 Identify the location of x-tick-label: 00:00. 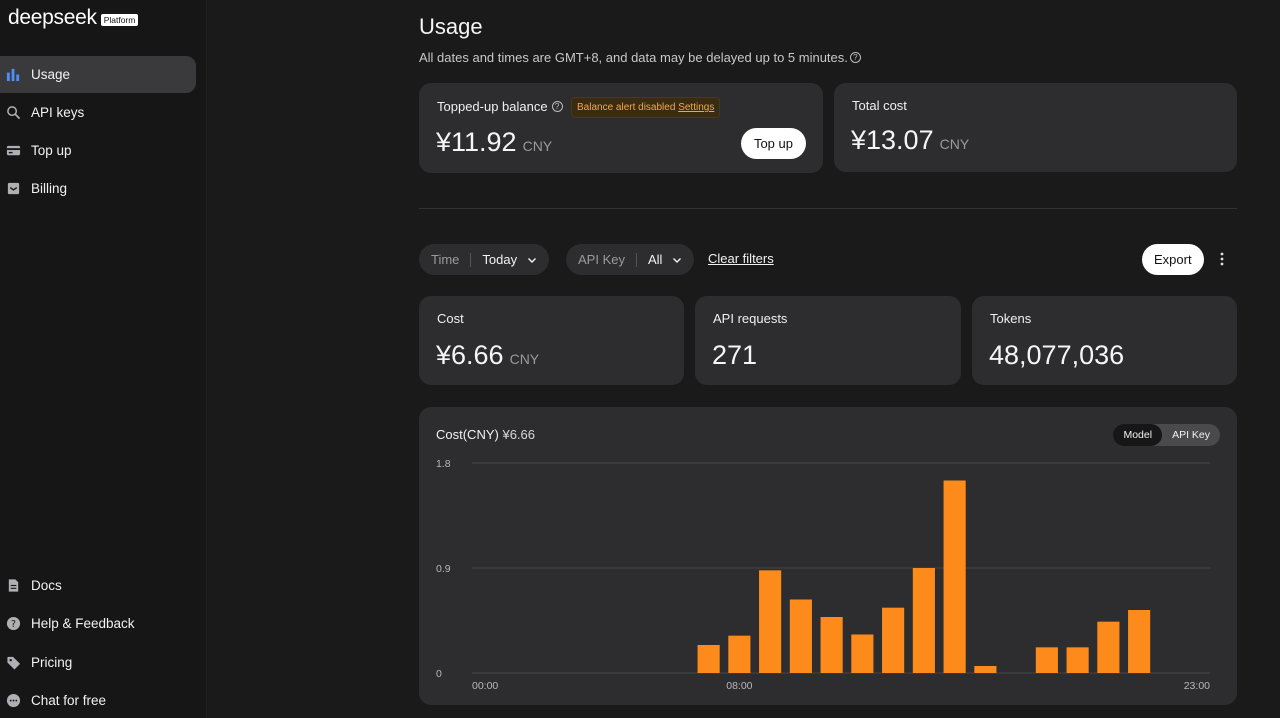
(485, 686).